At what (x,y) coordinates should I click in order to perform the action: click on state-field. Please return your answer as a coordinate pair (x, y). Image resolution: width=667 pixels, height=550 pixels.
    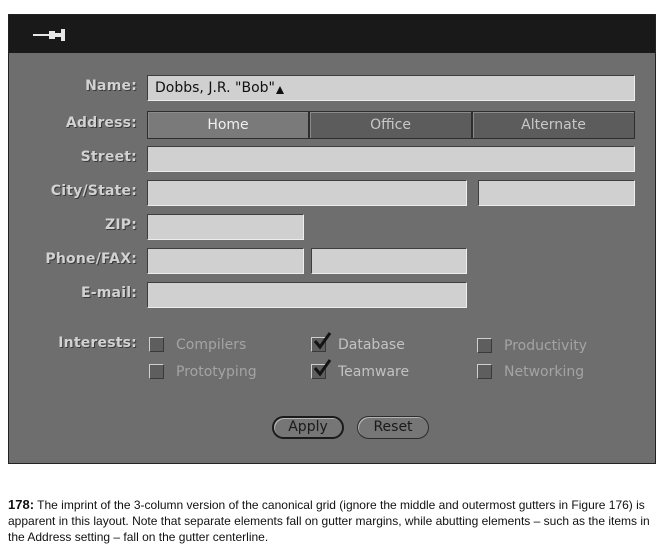
    Looking at the image, I should click on (556, 193).